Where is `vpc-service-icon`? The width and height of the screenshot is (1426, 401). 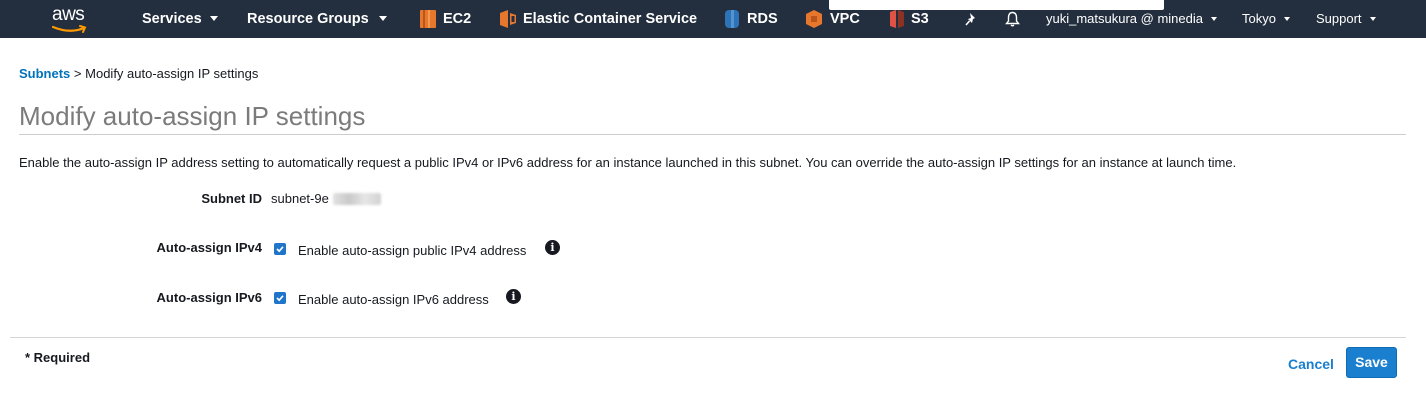 vpc-service-icon is located at coordinates (814, 19).